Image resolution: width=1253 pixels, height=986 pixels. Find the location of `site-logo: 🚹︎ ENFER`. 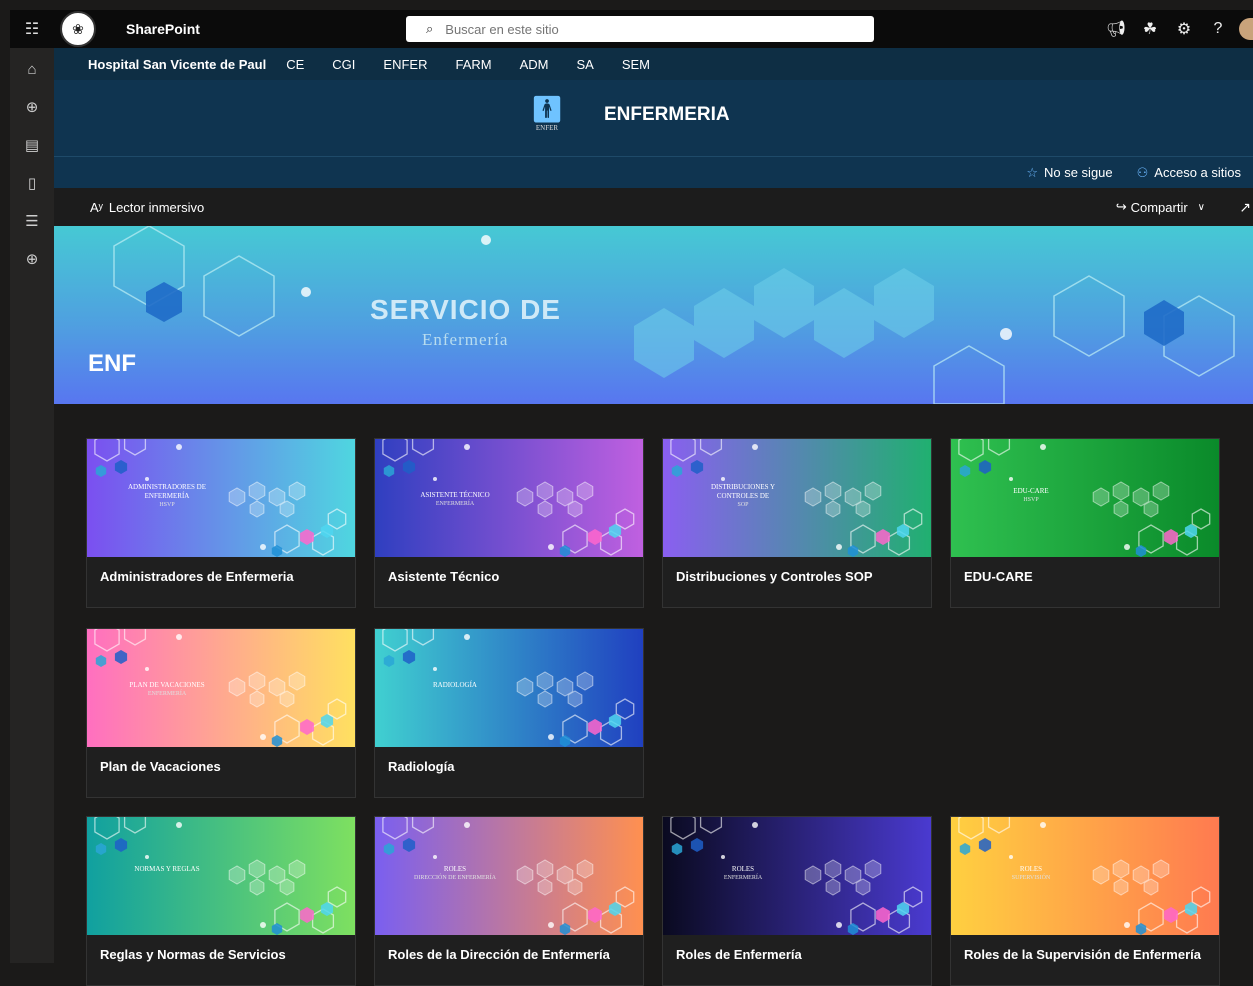

site-logo: 🚹︎ ENFER is located at coordinates (547, 117).